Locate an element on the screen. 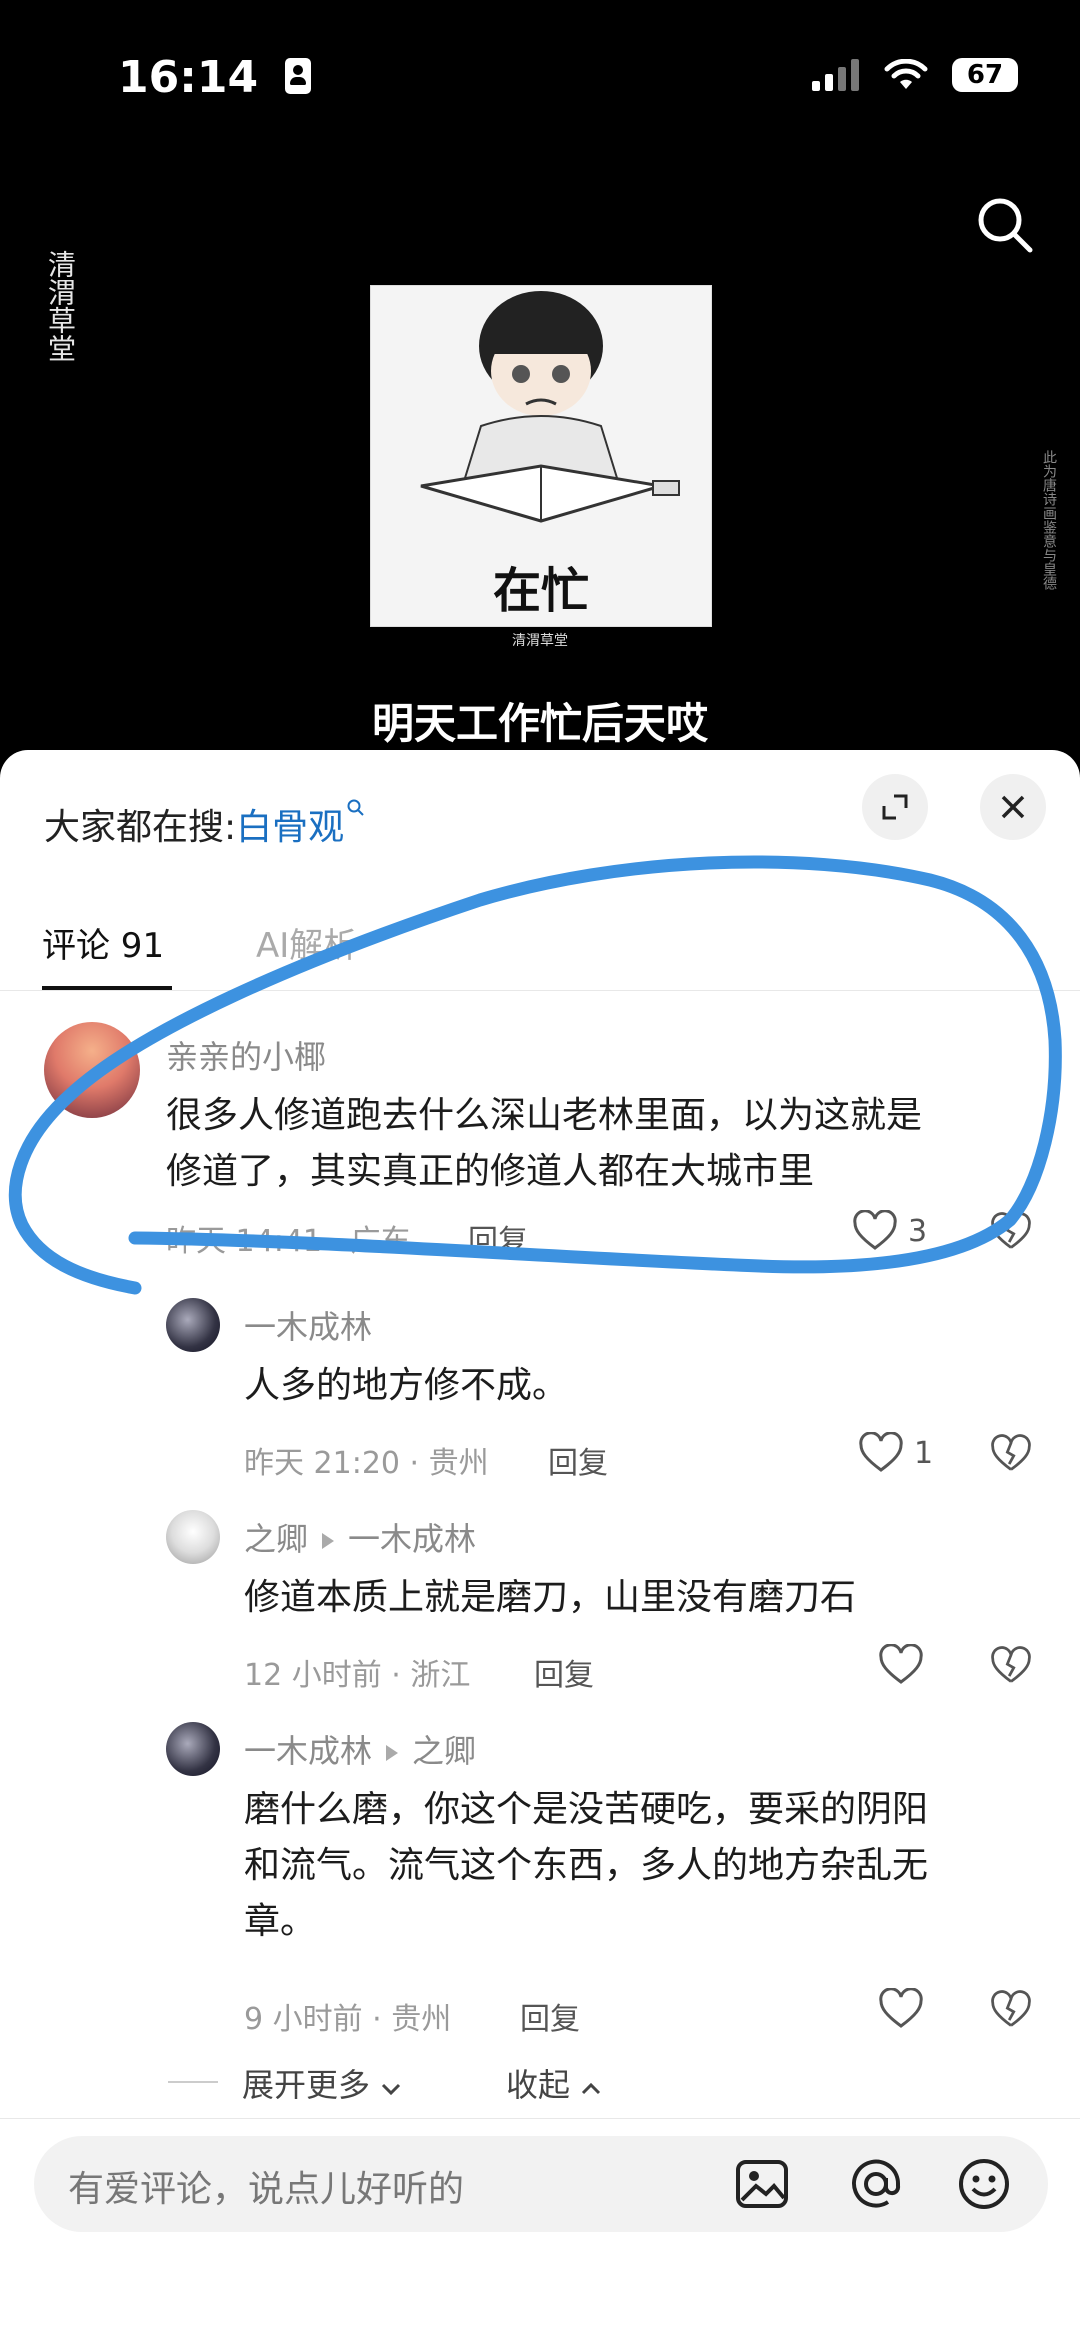 The image size is (1080, 2341). expand-icon is located at coordinates (895, 807).